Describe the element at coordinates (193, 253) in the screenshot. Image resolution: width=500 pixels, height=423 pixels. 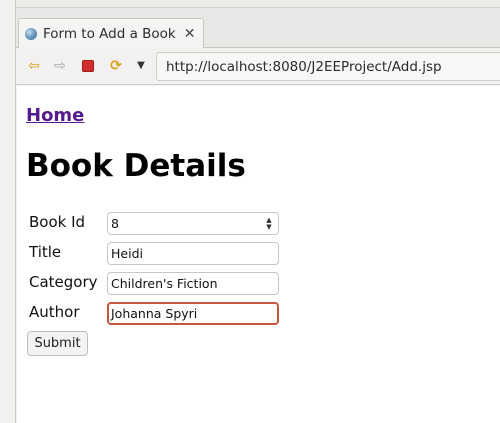
I see `title-input: Heidi` at that location.